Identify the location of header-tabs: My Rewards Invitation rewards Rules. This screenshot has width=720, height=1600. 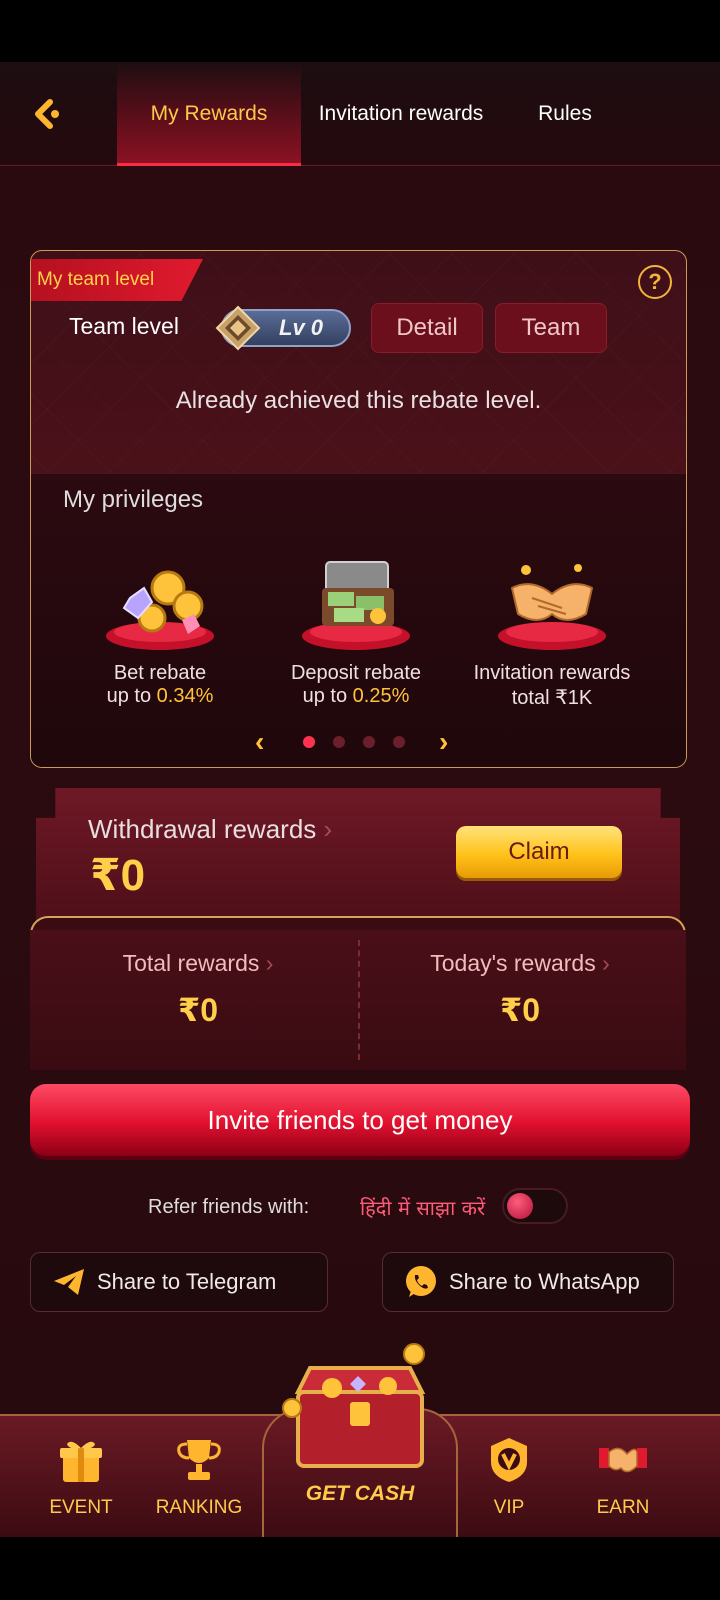
(360, 114).